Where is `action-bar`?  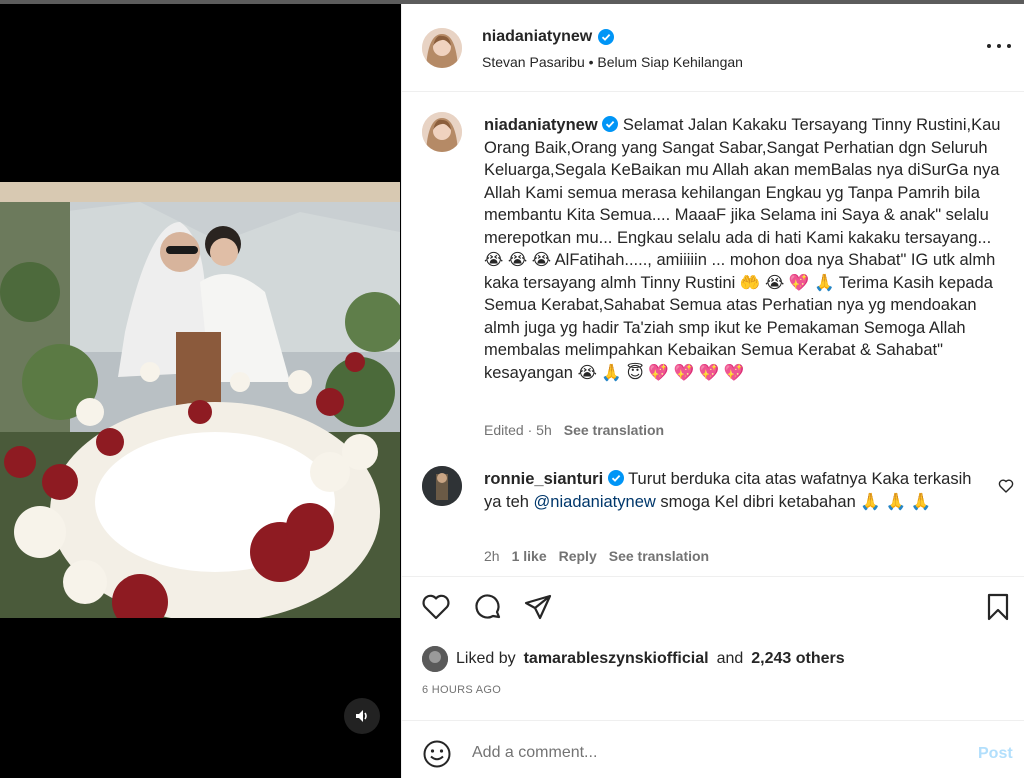 action-bar is located at coordinates (713, 612).